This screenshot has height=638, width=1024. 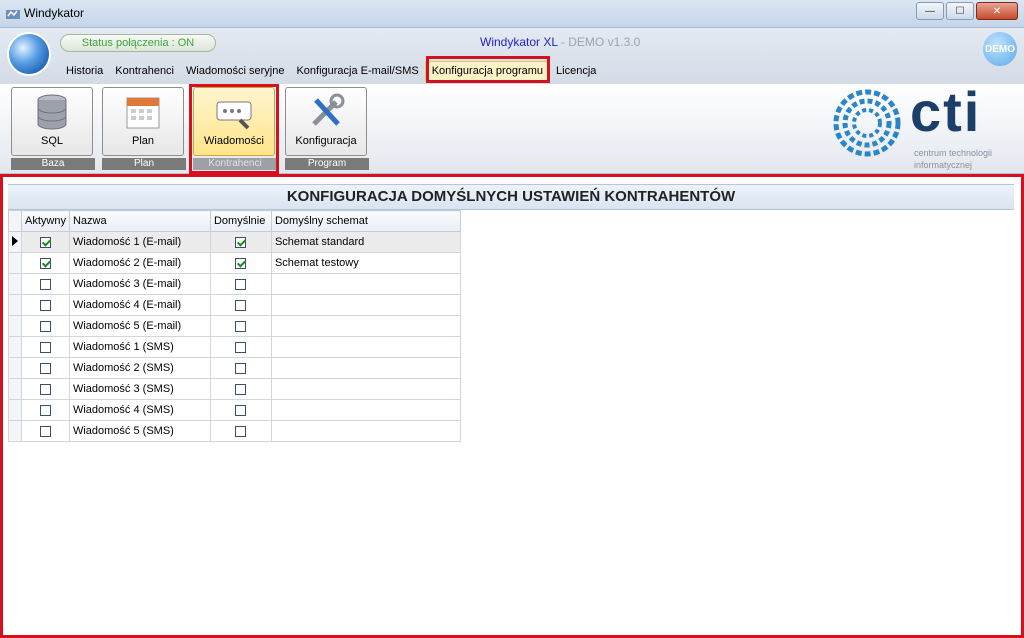 What do you see at coordinates (576, 71) in the screenshot?
I see `menu-licencja: Licencja` at bounding box center [576, 71].